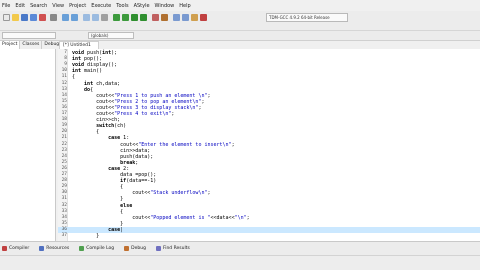 This screenshot has width=480, height=270. I want to click on tab-untitled1: [*] Untitled1, so click(79, 45).